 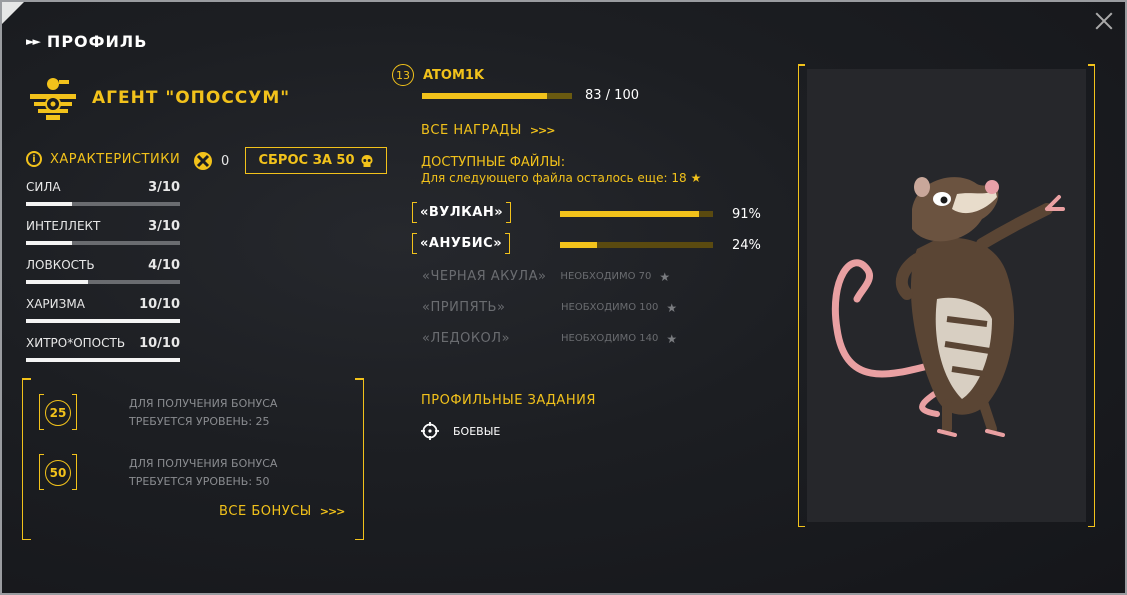 What do you see at coordinates (33, 41) in the screenshot?
I see `double-arrow-icon: ►►` at bounding box center [33, 41].